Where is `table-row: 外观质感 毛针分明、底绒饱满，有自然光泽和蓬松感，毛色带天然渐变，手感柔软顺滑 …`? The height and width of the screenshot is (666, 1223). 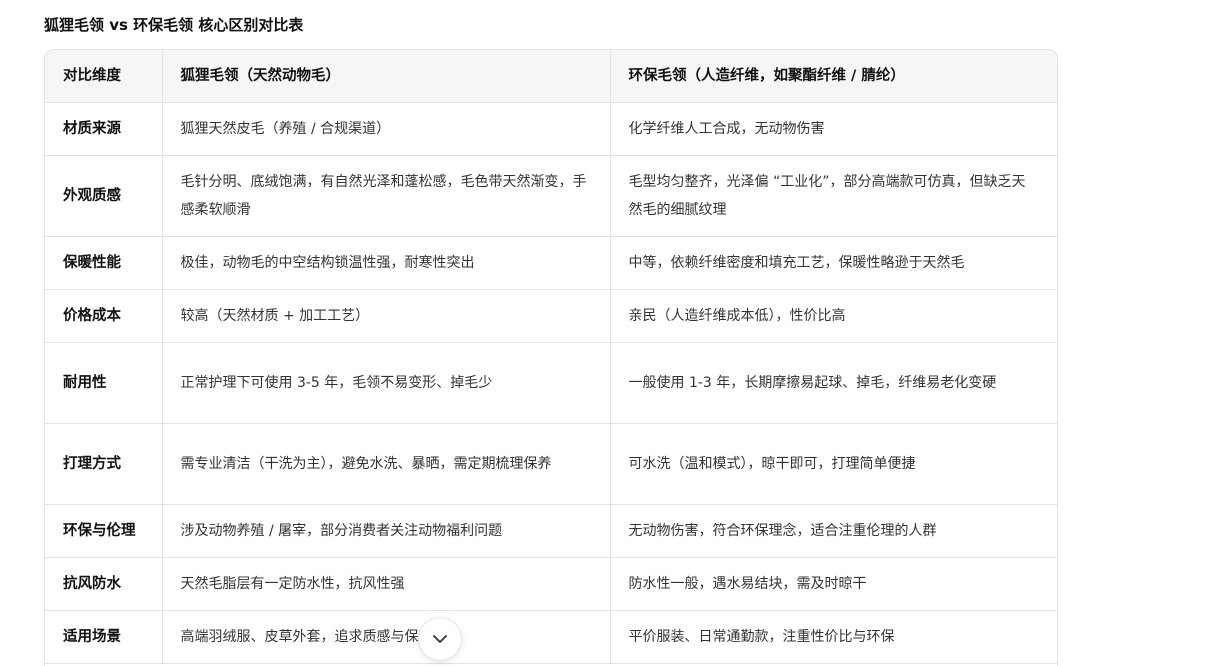
table-row: 外观质感 毛针分明、底绒饱满，有自然光泽和蓬松感，毛色带天然渐变，手感柔软顺滑 … is located at coordinates (551, 196).